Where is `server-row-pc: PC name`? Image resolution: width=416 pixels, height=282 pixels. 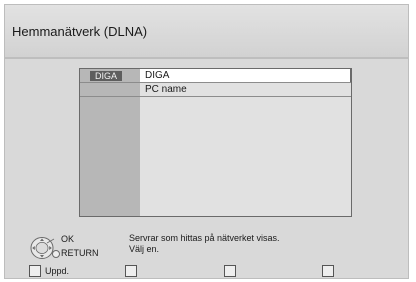
server-row-pc: PC name is located at coordinates (215, 90).